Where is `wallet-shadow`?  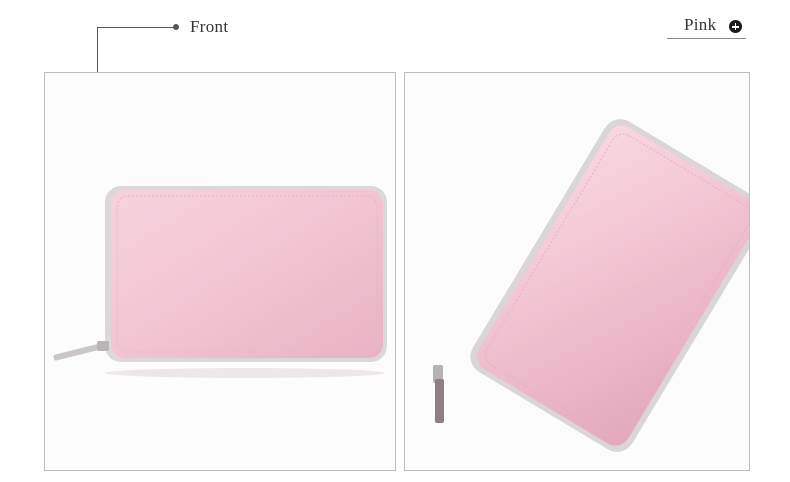 wallet-shadow is located at coordinates (245, 373).